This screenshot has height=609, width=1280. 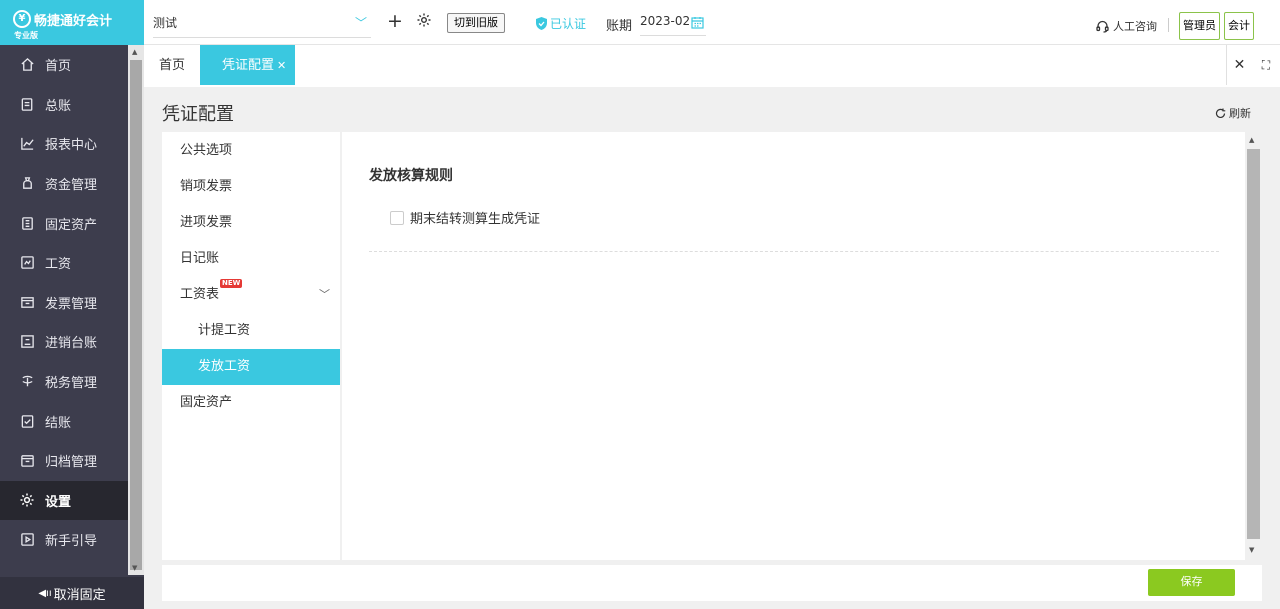 I want to click on menu-item-common-options: 公共选项, so click(x=251, y=151).